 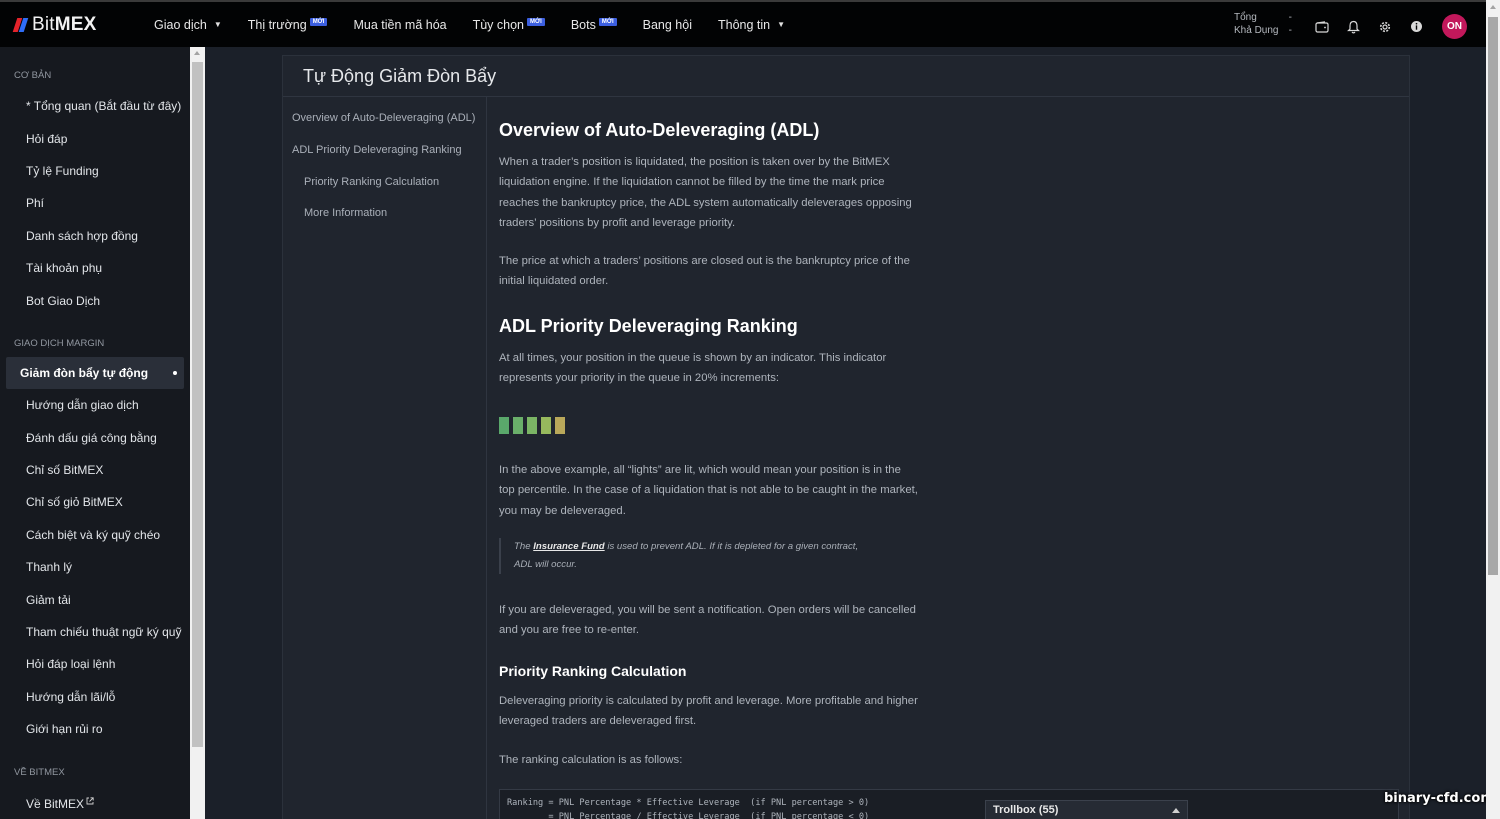 I want to click on bitmex-logo: BitMEX, so click(x=77, y=24).